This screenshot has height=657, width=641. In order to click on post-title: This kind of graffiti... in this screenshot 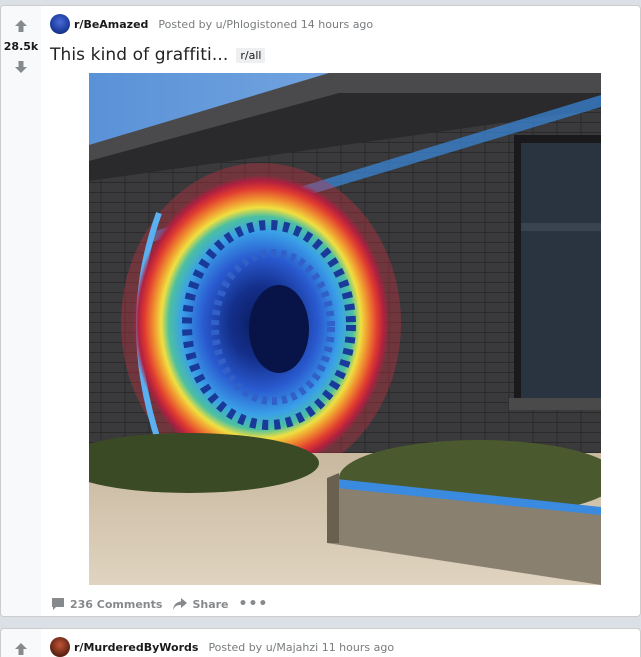, I will do `click(139, 55)`.